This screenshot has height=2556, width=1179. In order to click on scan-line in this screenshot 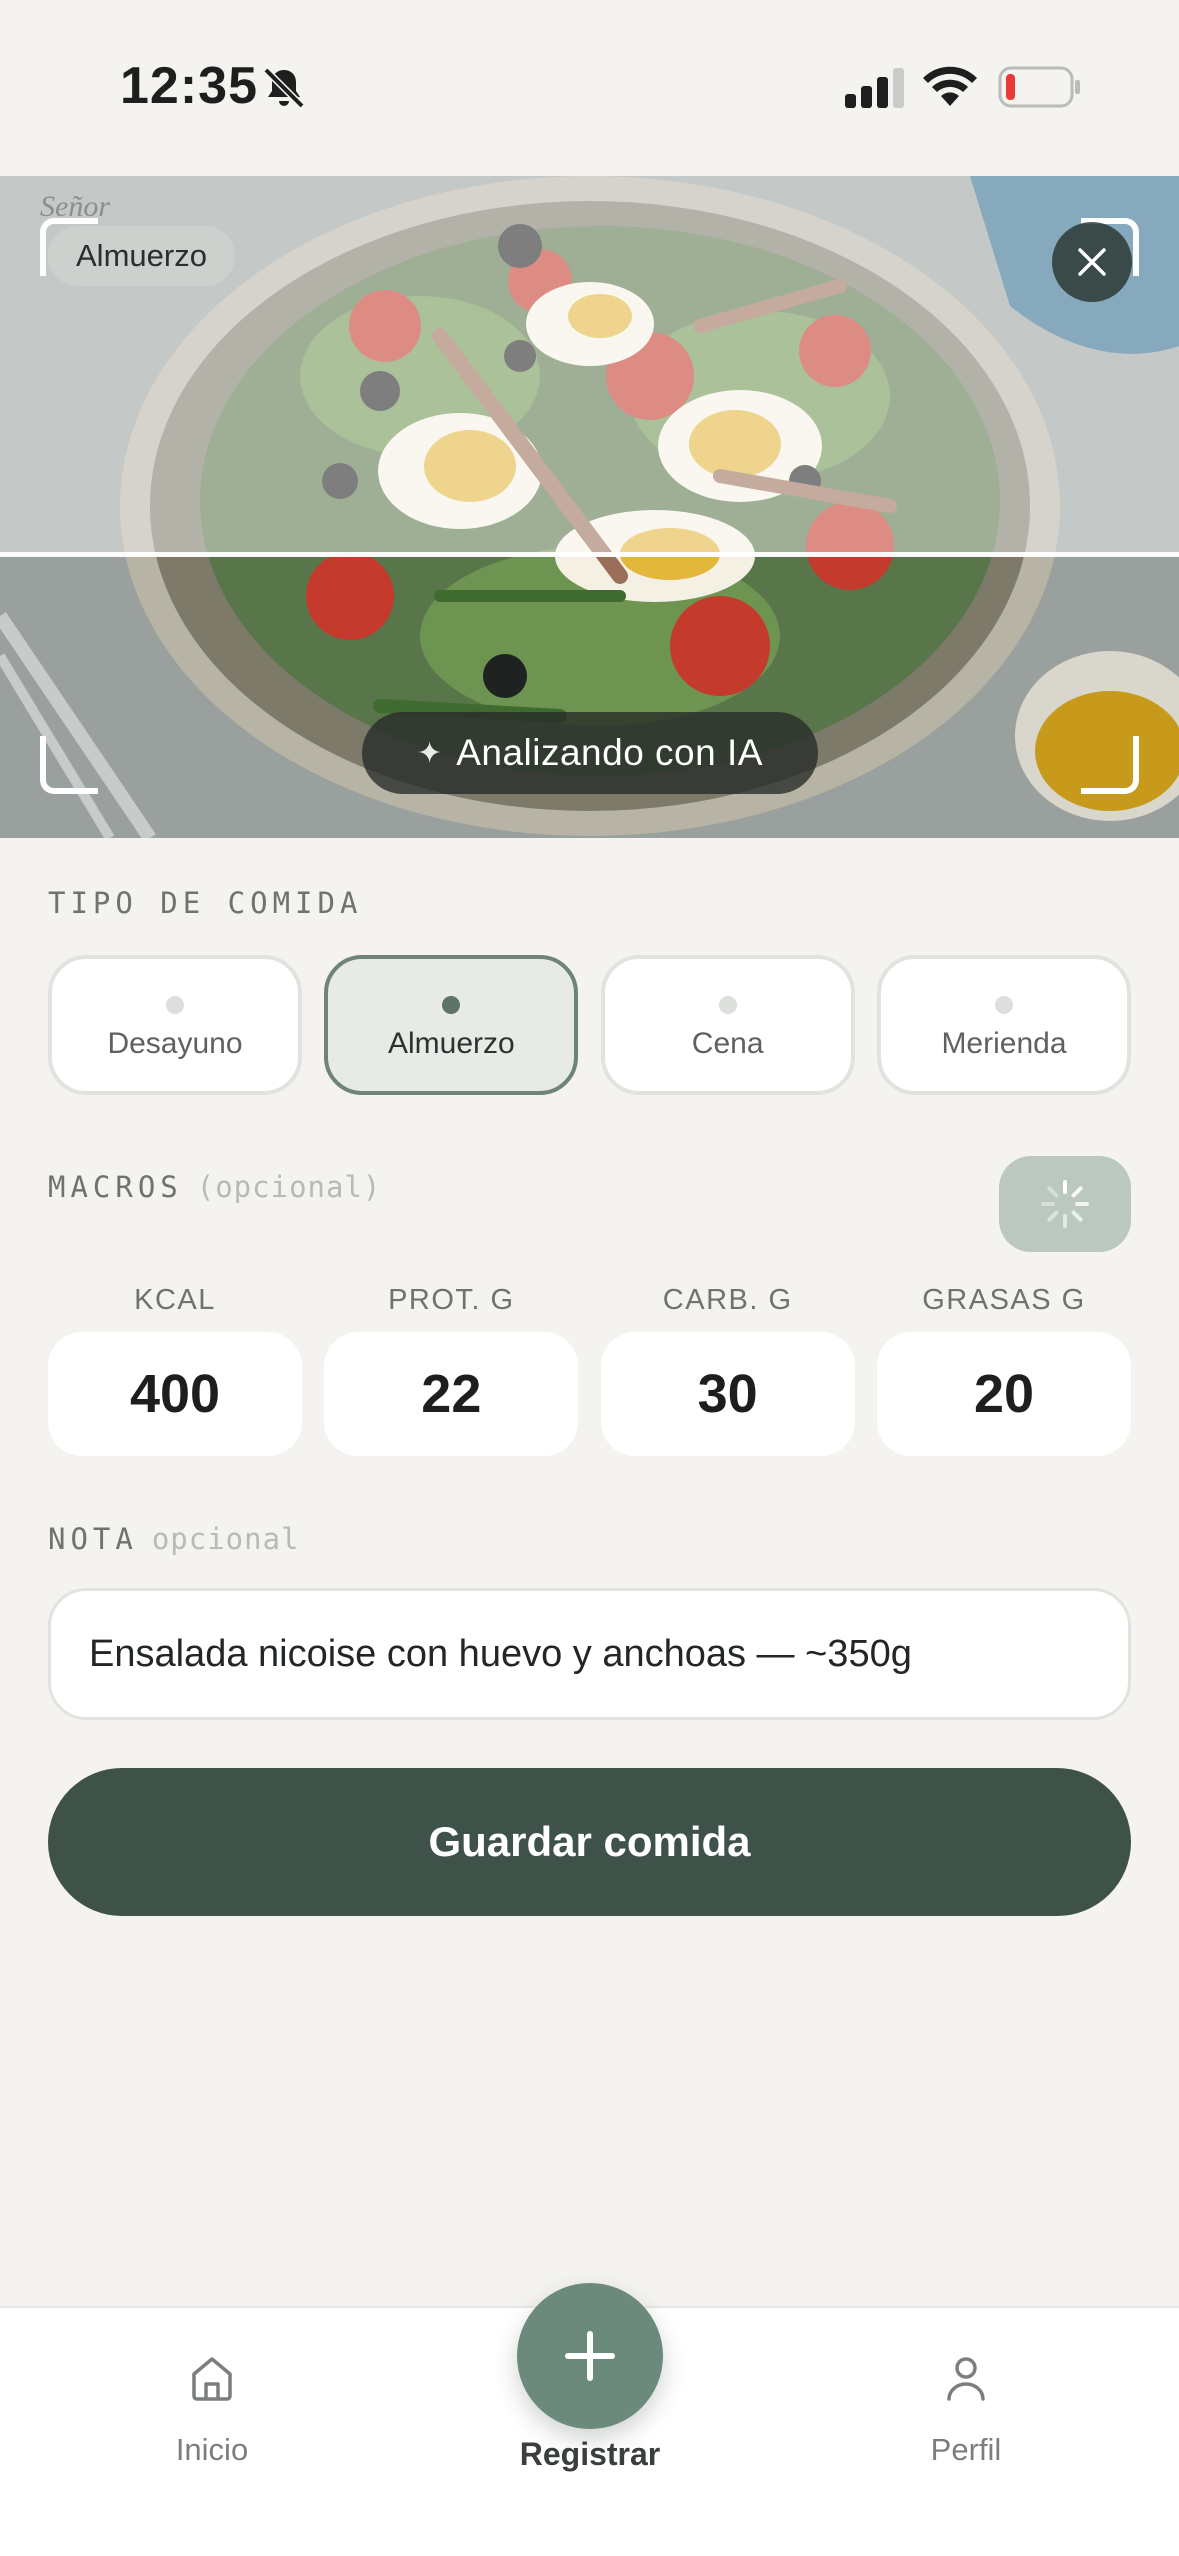, I will do `click(589, 554)`.